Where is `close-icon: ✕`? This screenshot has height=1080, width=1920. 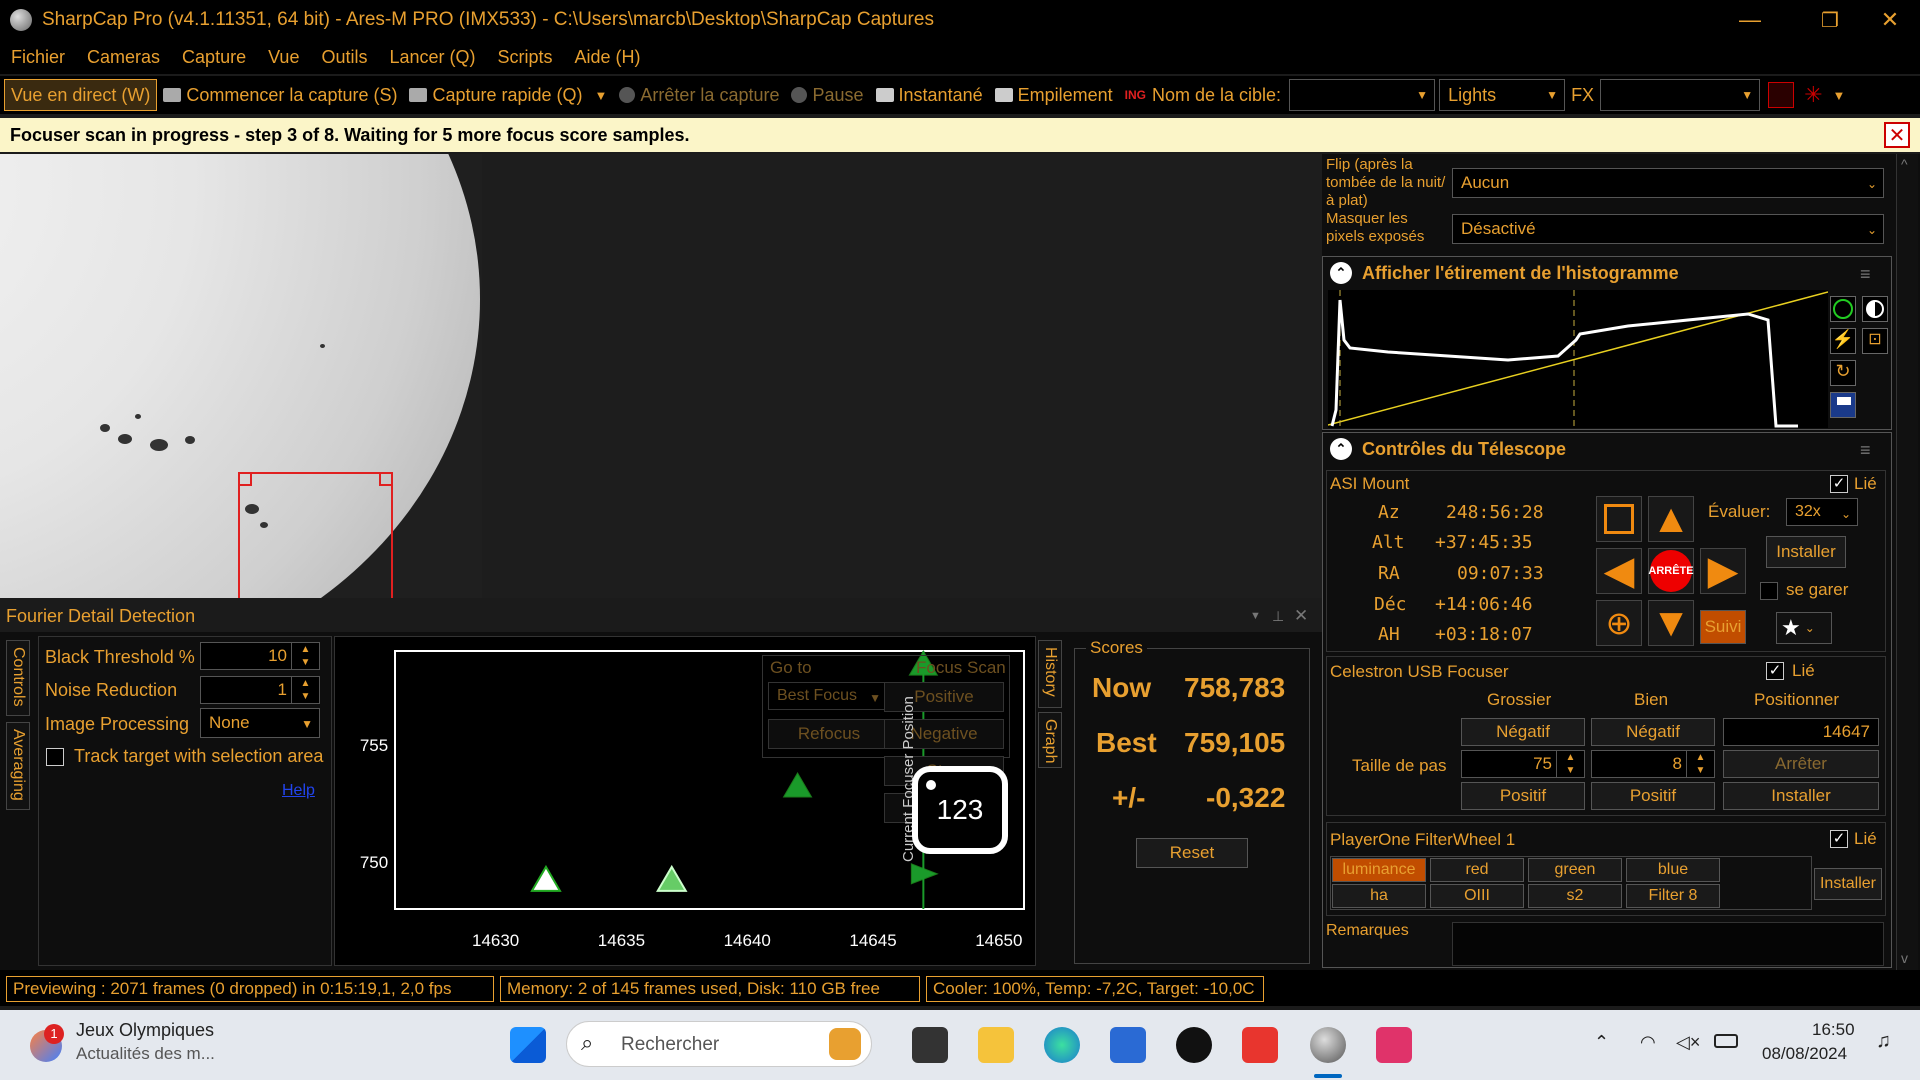 close-icon: ✕ is located at coordinates (1301, 616).